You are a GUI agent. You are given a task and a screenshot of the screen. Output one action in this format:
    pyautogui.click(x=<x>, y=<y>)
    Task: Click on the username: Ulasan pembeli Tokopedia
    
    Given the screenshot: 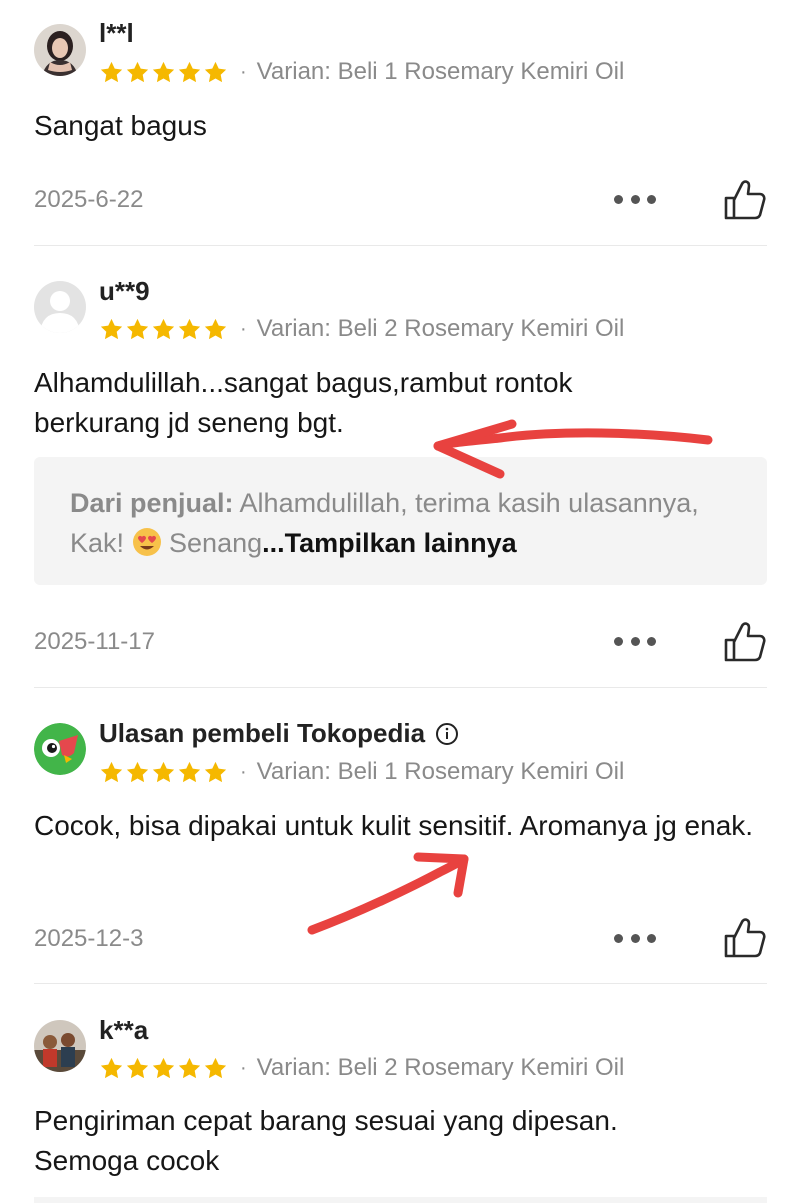 What is the action you would take?
    pyautogui.click(x=279, y=733)
    